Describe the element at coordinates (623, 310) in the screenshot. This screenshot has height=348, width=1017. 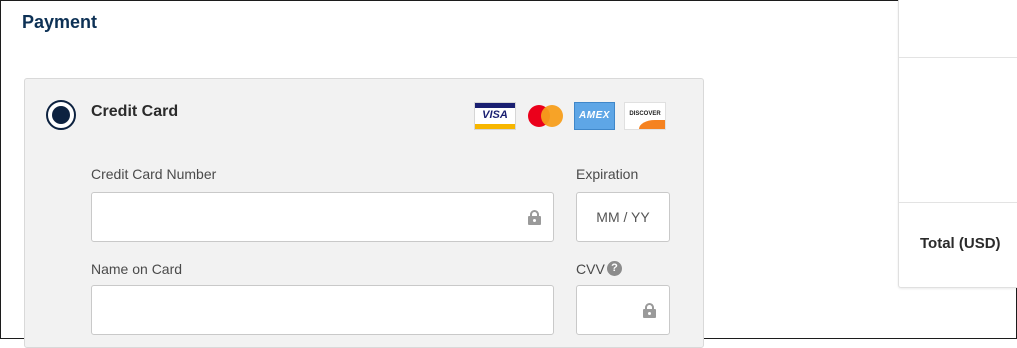
I see `cvv-field` at that location.